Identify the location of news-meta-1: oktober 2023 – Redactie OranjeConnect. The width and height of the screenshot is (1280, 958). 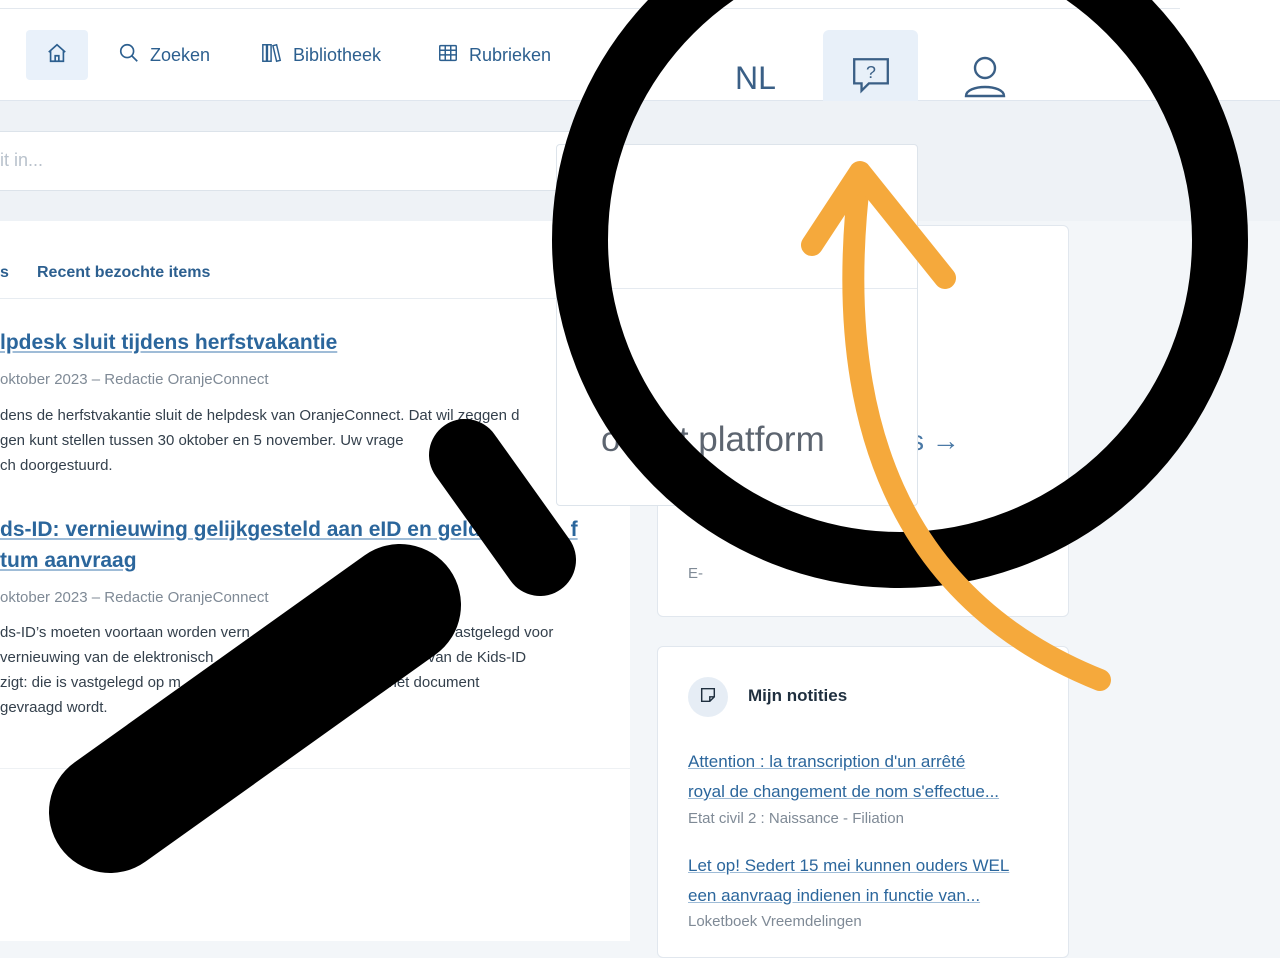
(134, 379).